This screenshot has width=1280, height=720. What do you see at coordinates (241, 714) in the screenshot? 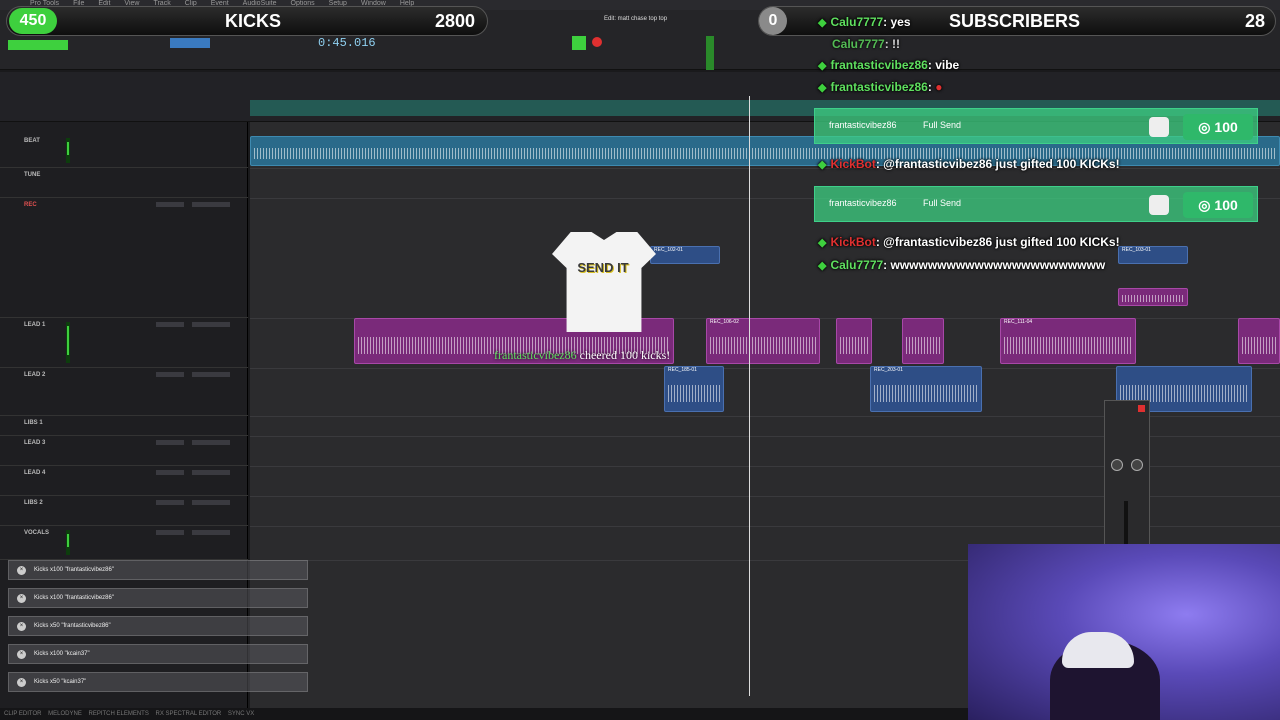
I see `tab-sync-vx: SYNC VX` at bounding box center [241, 714].